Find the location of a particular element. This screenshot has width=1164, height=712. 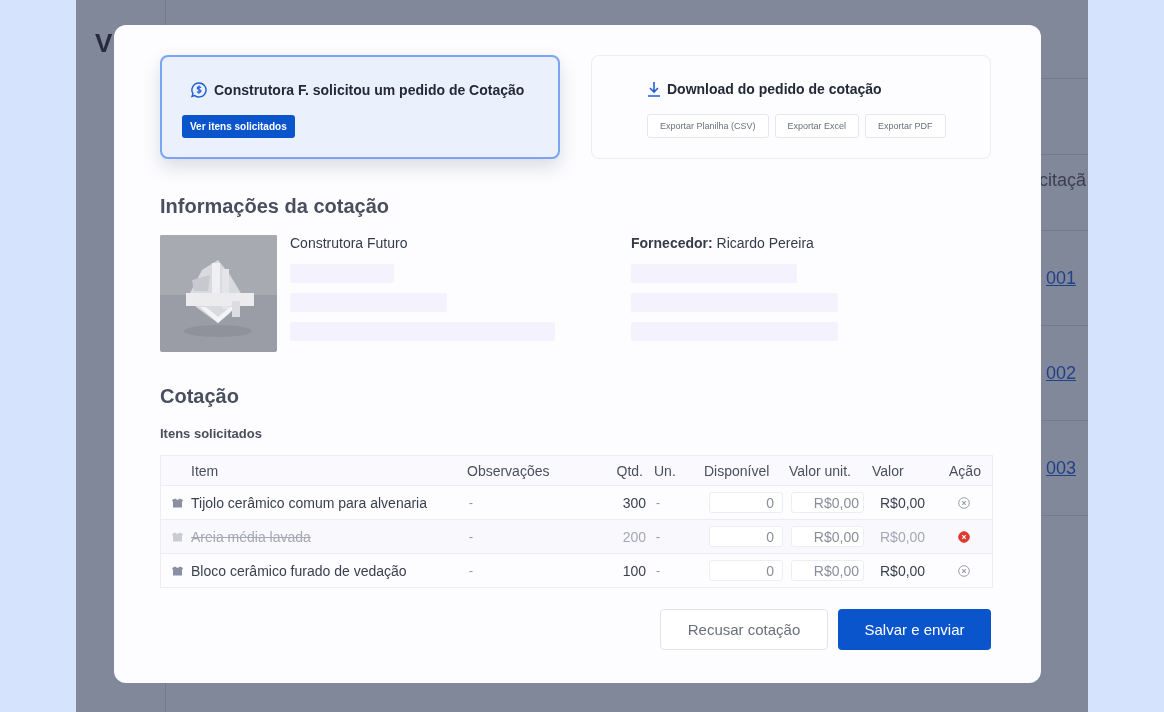

section-heading: Cotação is located at coordinates (200, 396).